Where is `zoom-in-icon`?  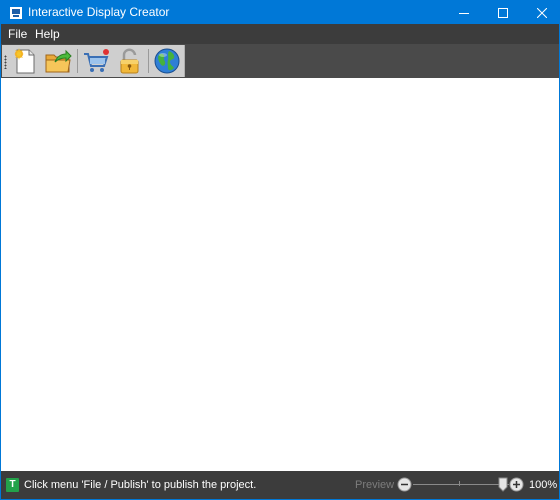 zoom-in-icon is located at coordinates (516, 484).